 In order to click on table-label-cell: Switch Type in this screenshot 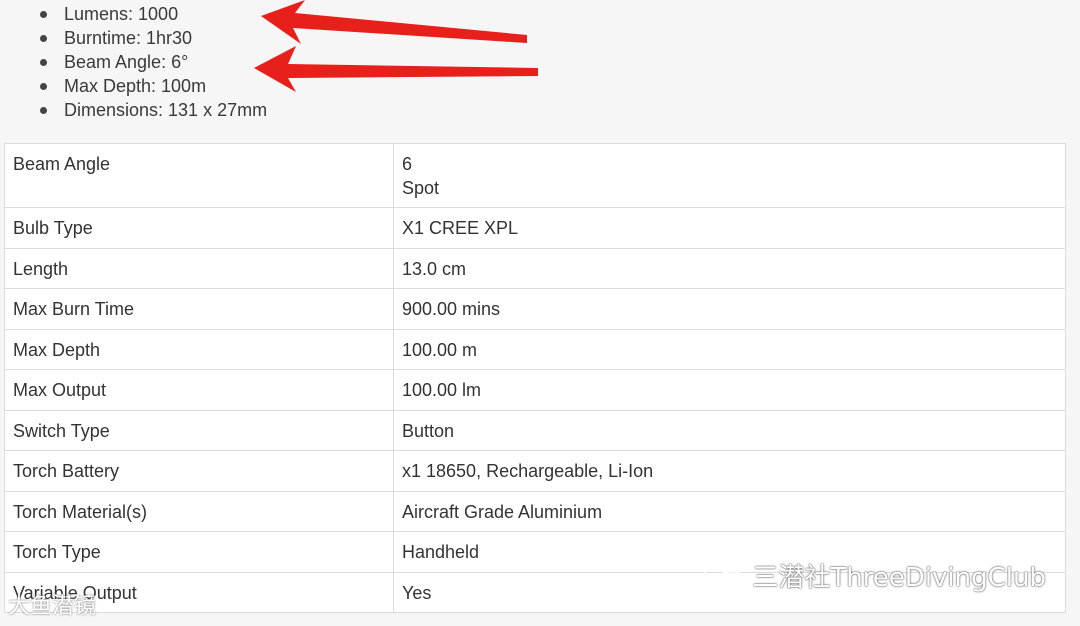, I will do `click(199, 430)`.